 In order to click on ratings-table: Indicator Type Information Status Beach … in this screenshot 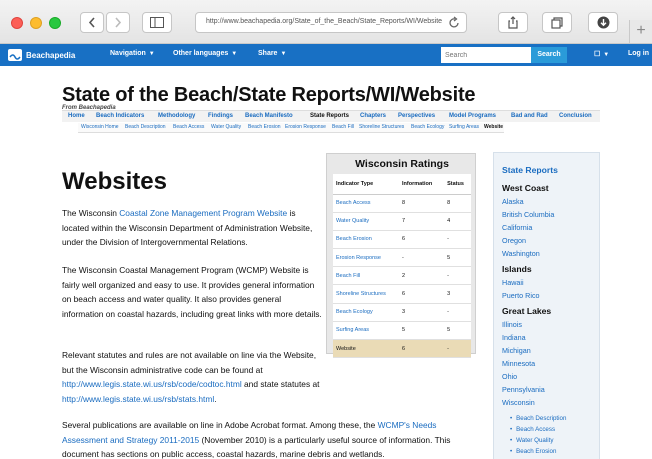, I will do `click(402, 266)`.